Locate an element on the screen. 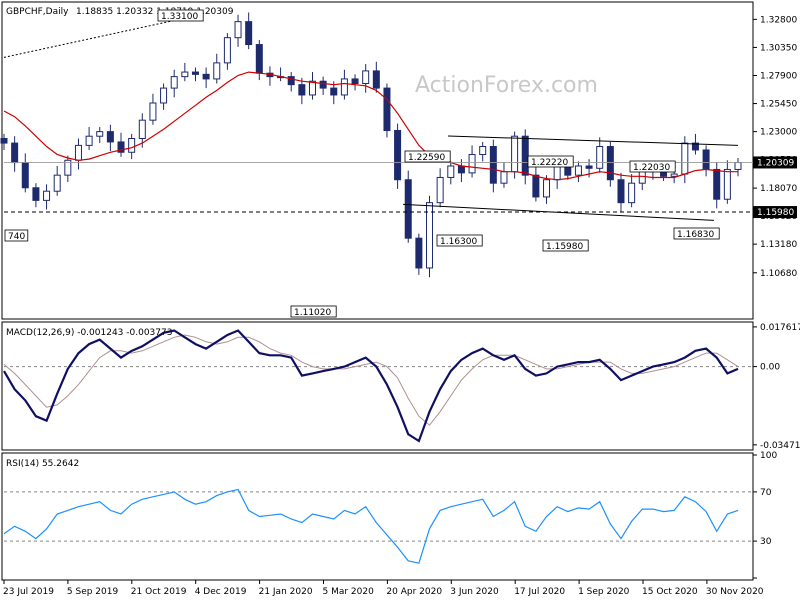 The image size is (800, 604). macd-signal-line is located at coordinates (371, 380).